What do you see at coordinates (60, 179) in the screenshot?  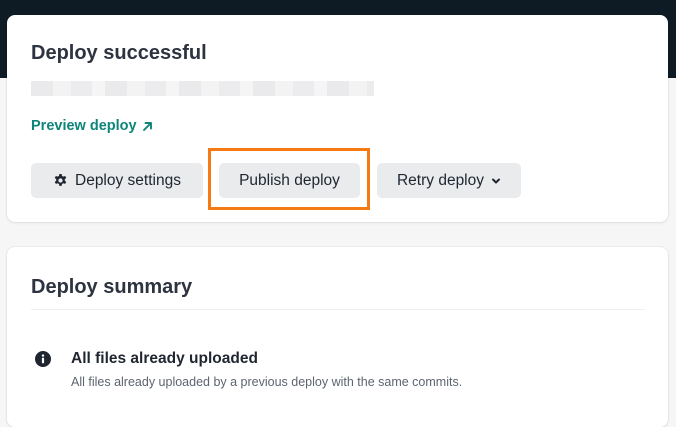 I see `gear-icon` at bounding box center [60, 179].